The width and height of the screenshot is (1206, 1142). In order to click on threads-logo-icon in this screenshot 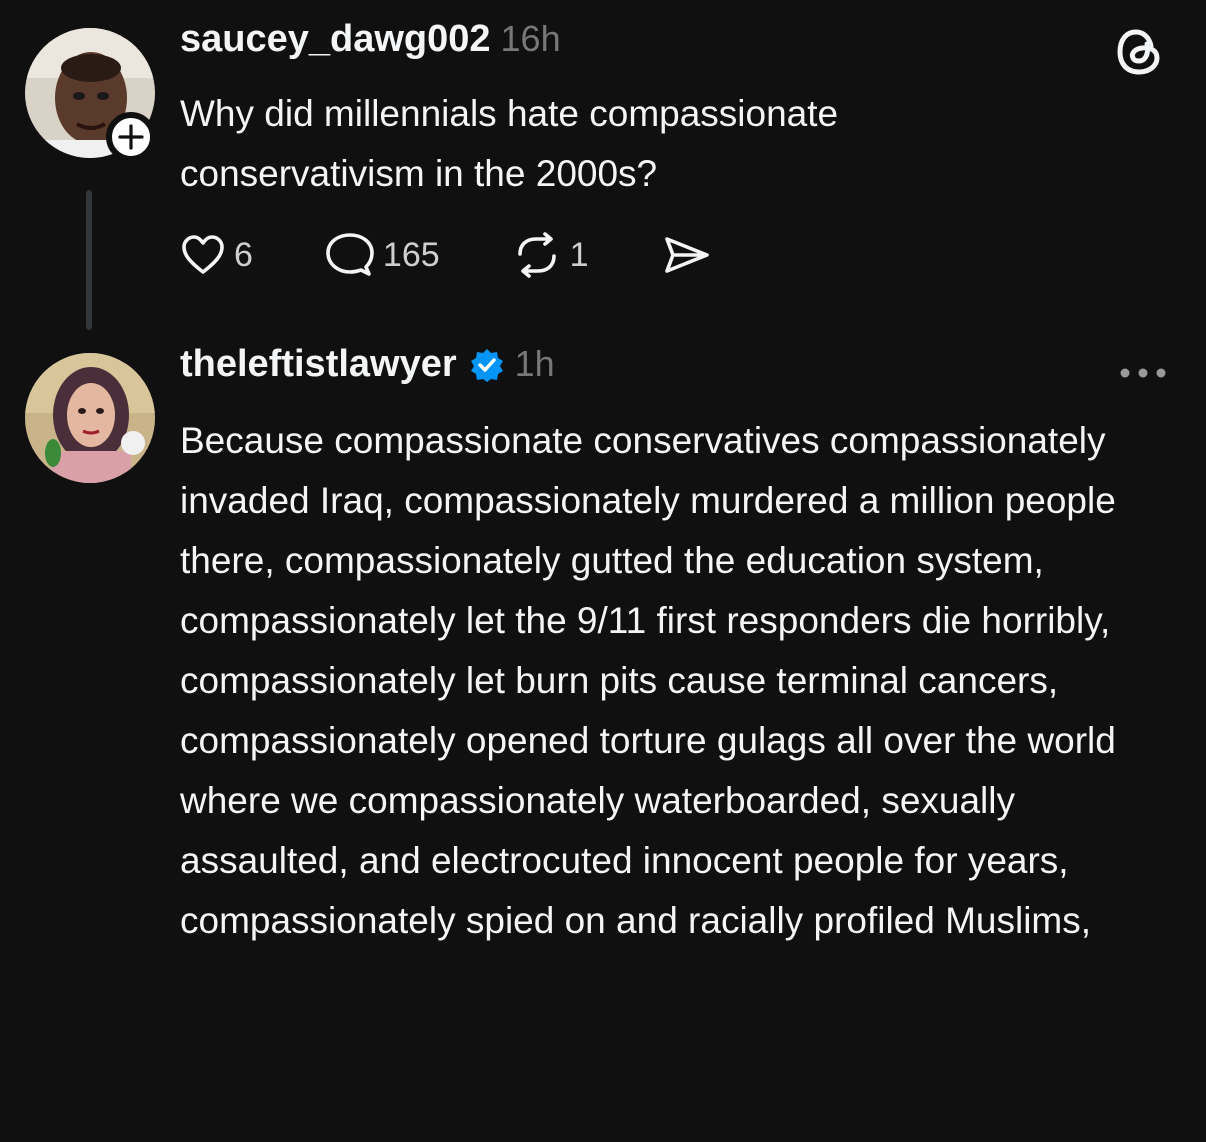, I will do `click(1140, 54)`.